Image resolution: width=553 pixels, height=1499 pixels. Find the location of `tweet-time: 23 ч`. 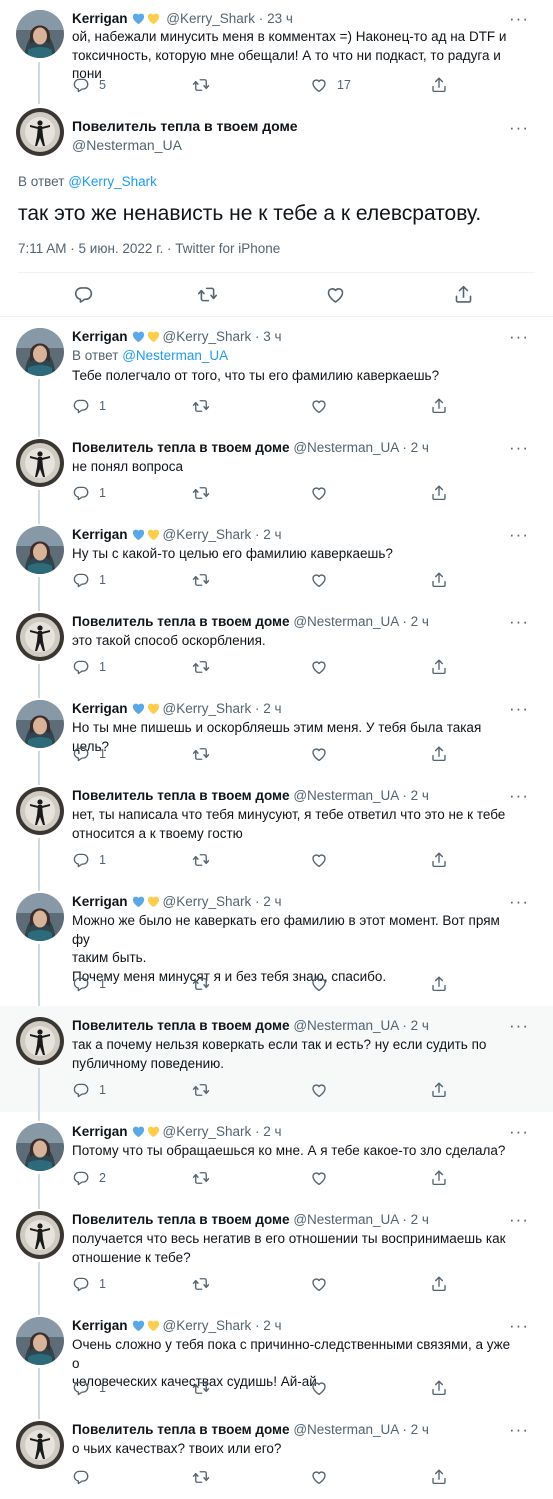

tweet-time: 23 ч is located at coordinates (280, 18).